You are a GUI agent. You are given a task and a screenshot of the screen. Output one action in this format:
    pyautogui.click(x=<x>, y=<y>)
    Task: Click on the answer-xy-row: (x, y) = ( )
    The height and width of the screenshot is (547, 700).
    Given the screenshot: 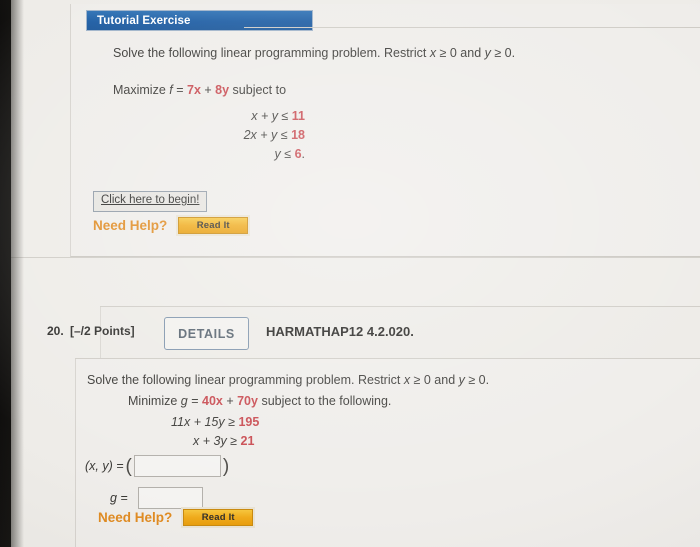 What is the action you would take?
    pyautogui.click(x=158, y=466)
    